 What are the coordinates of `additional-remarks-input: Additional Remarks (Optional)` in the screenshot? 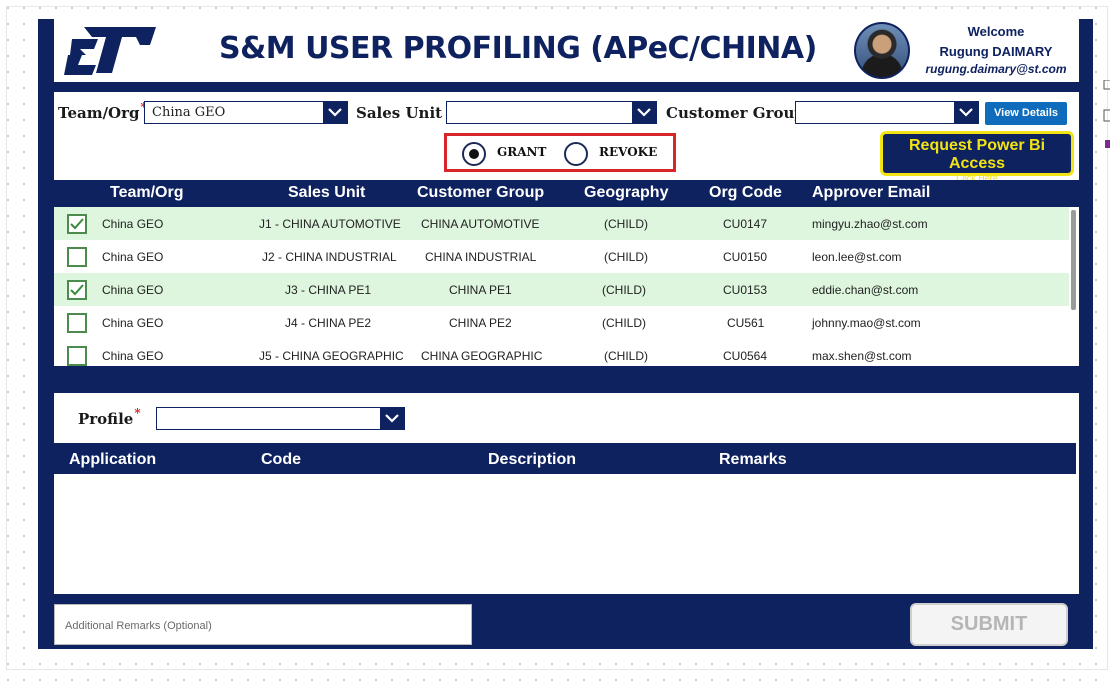 It's located at (263, 624).